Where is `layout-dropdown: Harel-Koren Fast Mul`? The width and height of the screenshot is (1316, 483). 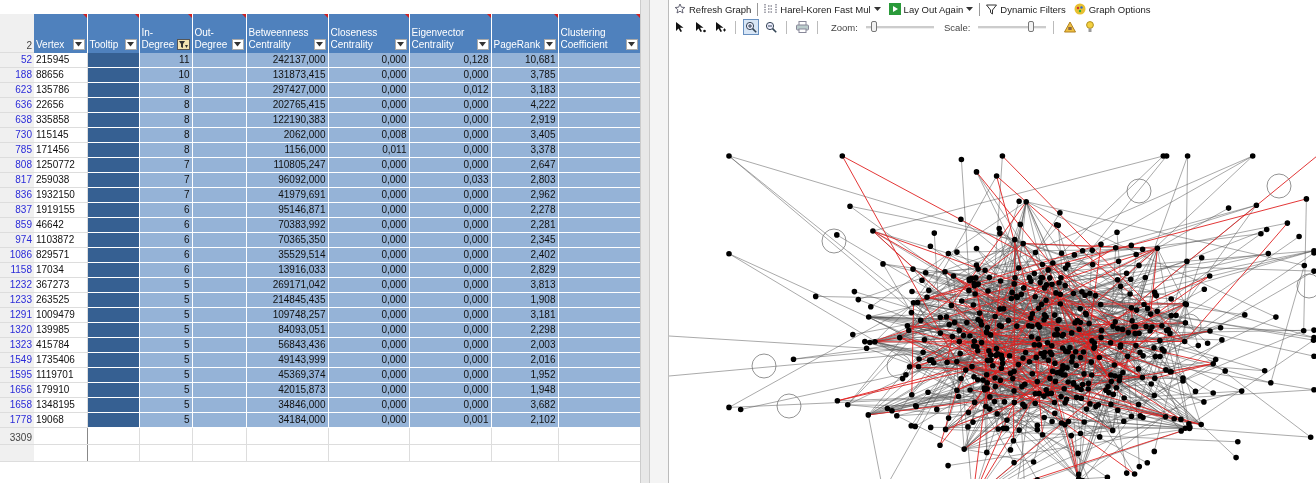 layout-dropdown: Harel-Koren Fast Mul is located at coordinates (822, 9).